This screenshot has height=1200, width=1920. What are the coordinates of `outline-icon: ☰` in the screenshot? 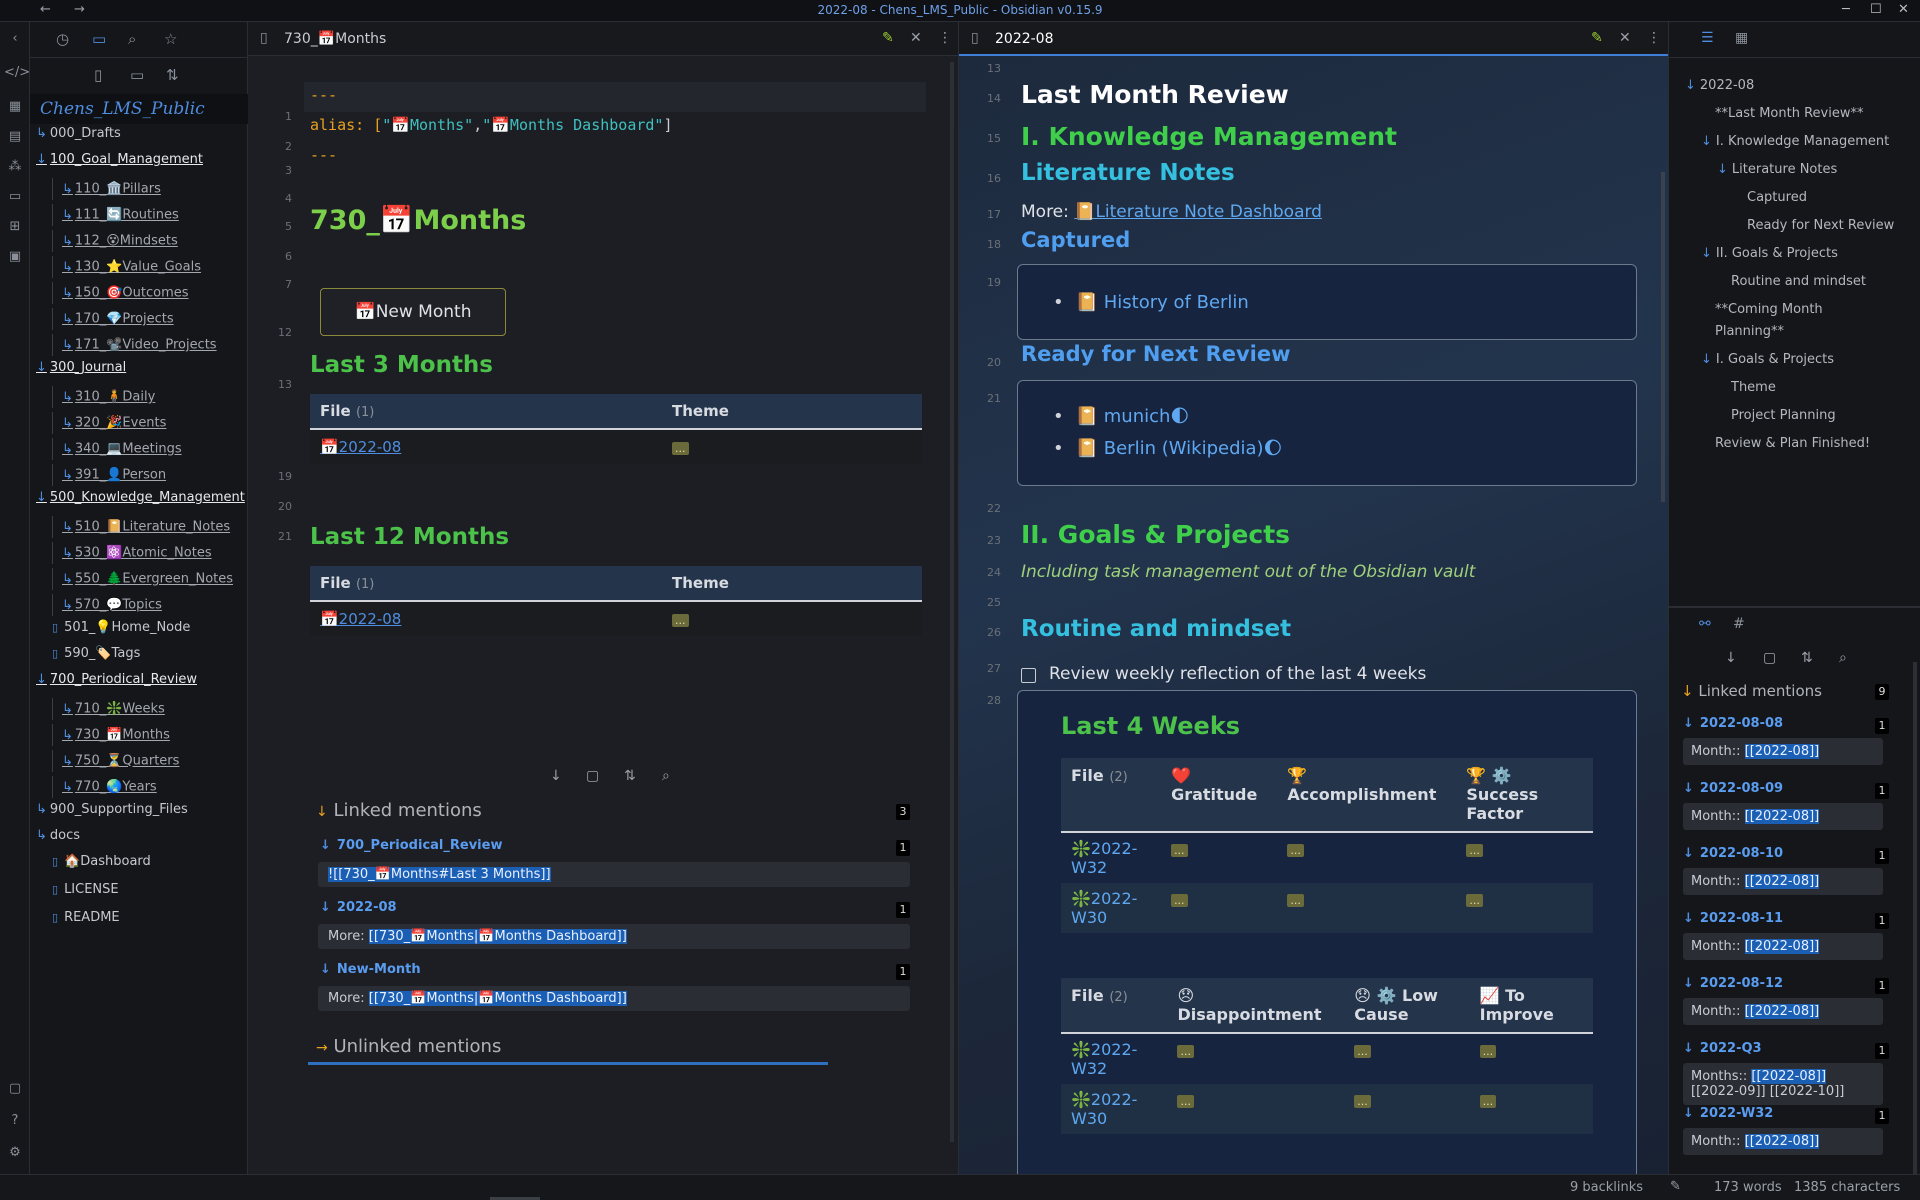 It's located at (1707, 38).